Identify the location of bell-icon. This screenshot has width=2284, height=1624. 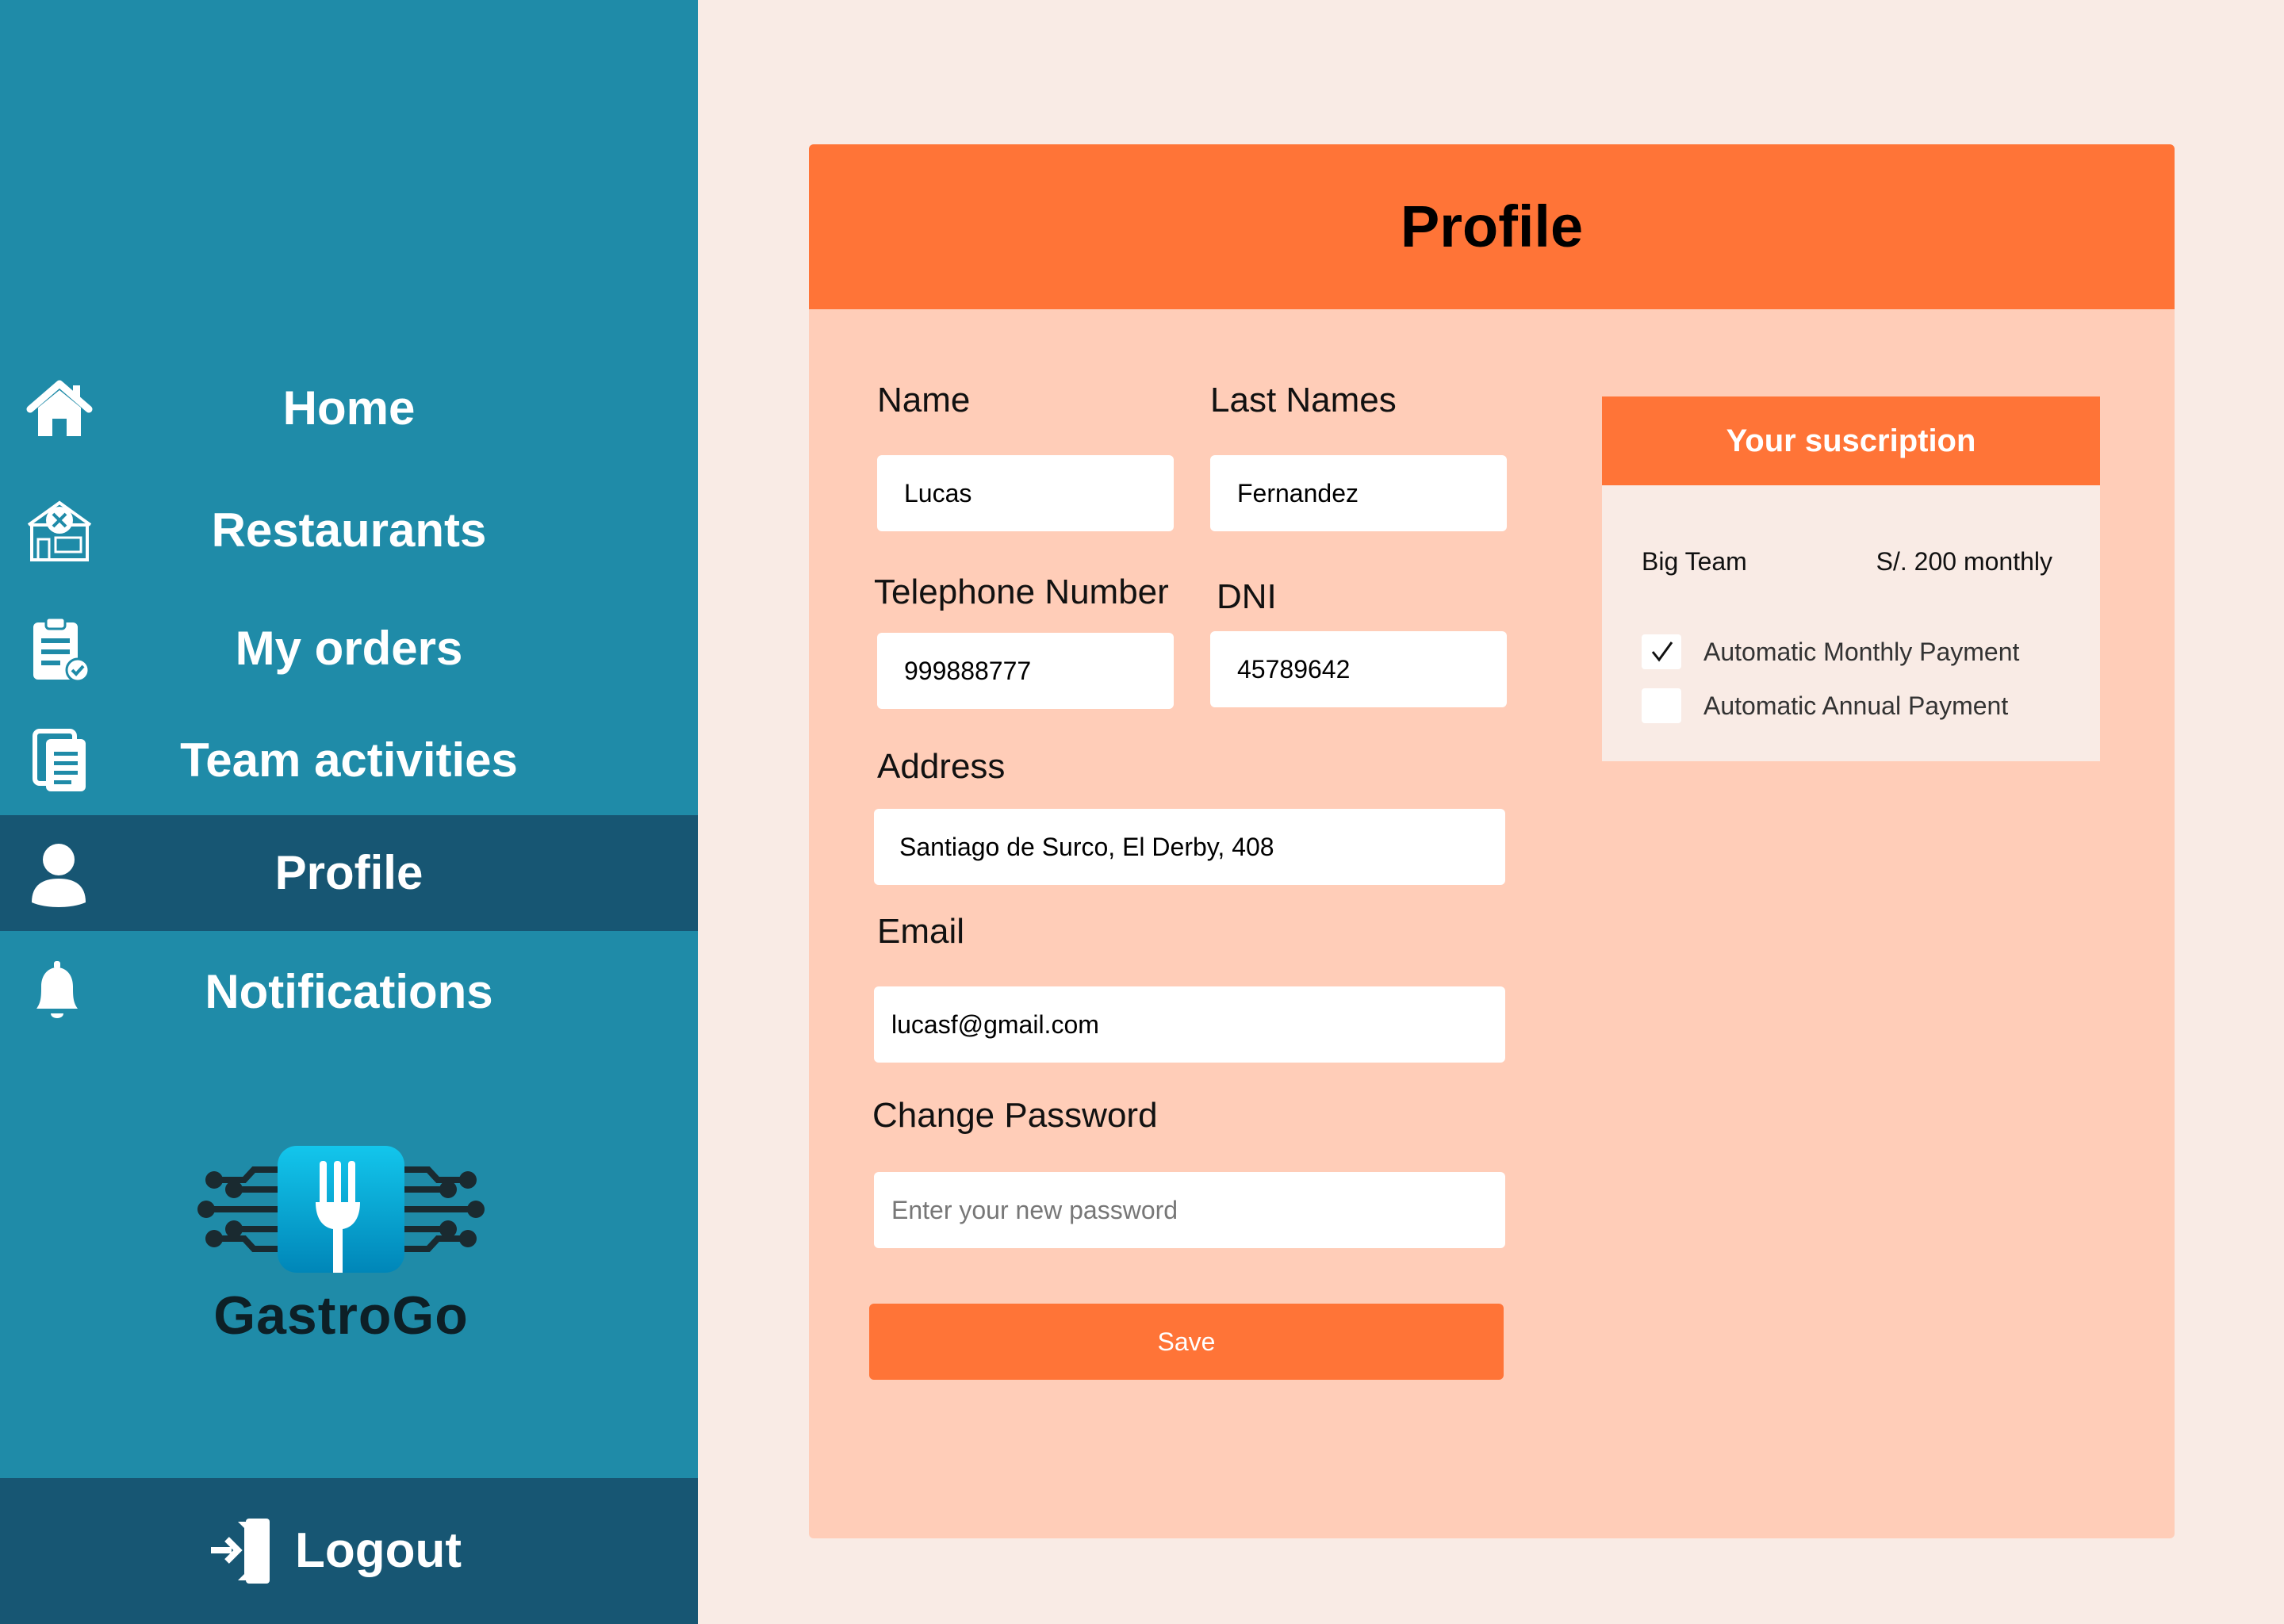
(57, 989).